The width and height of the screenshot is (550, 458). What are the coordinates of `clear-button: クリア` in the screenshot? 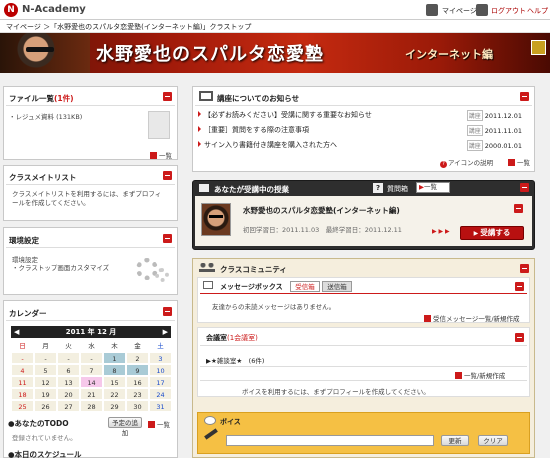 It's located at (493, 440).